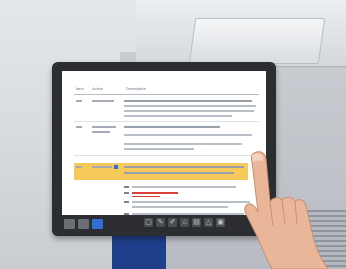 The image size is (346, 269). What do you see at coordinates (166, 121) in the screenshot?
I see `row-divider` at bounding box center [166, 121].